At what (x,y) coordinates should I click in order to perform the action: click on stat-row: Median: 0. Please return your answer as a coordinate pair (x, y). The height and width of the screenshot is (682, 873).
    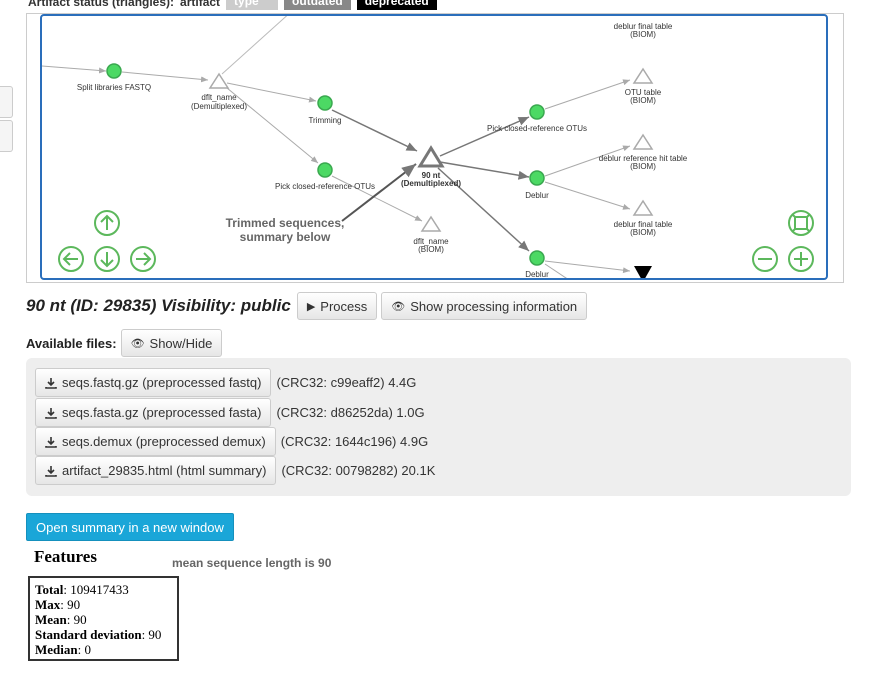
    Looking at the image, I should click on (103, 649).